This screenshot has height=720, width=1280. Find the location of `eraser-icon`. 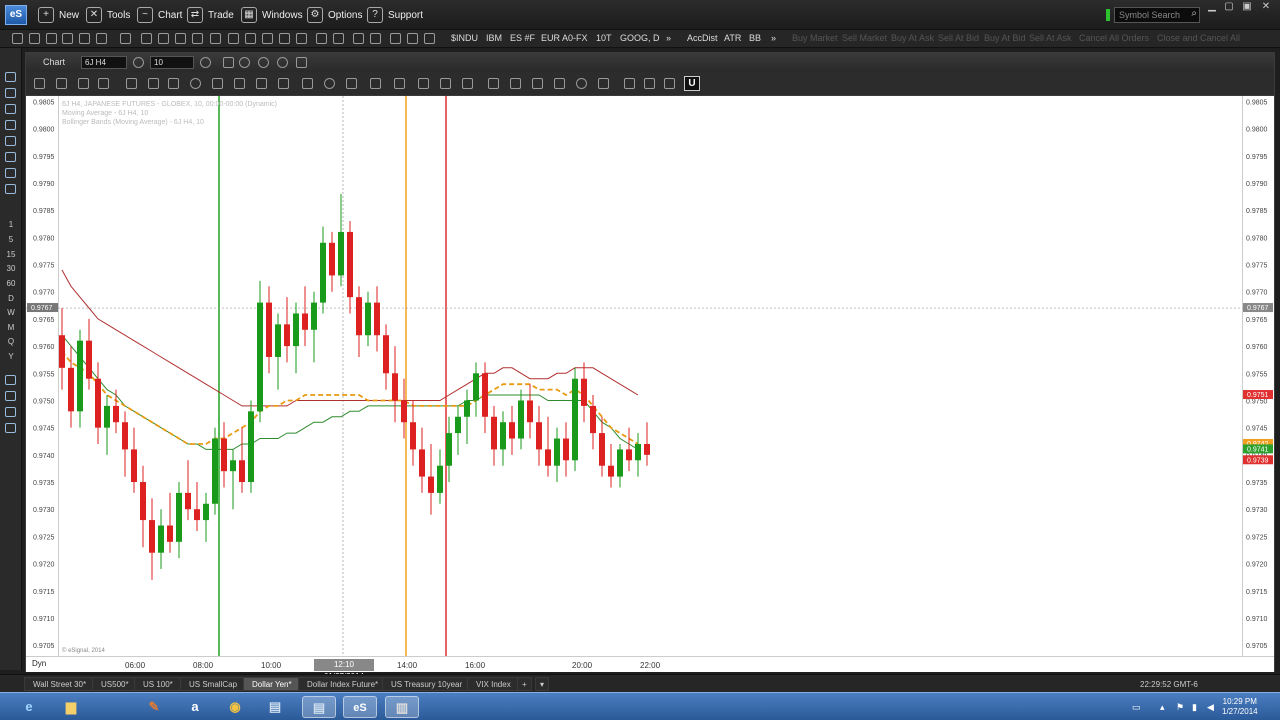

eraser-icon is located at coordinates (649, 83).